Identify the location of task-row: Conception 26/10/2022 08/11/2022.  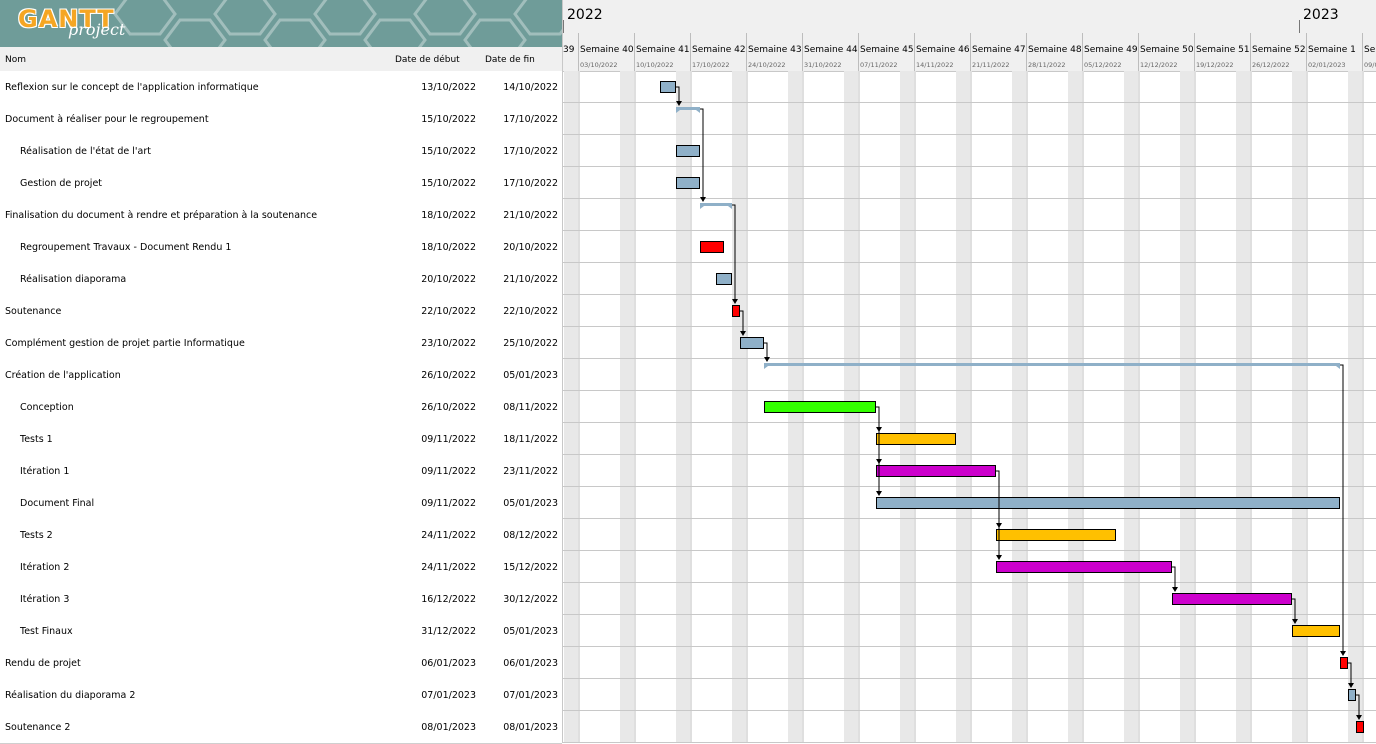
(281, 407).